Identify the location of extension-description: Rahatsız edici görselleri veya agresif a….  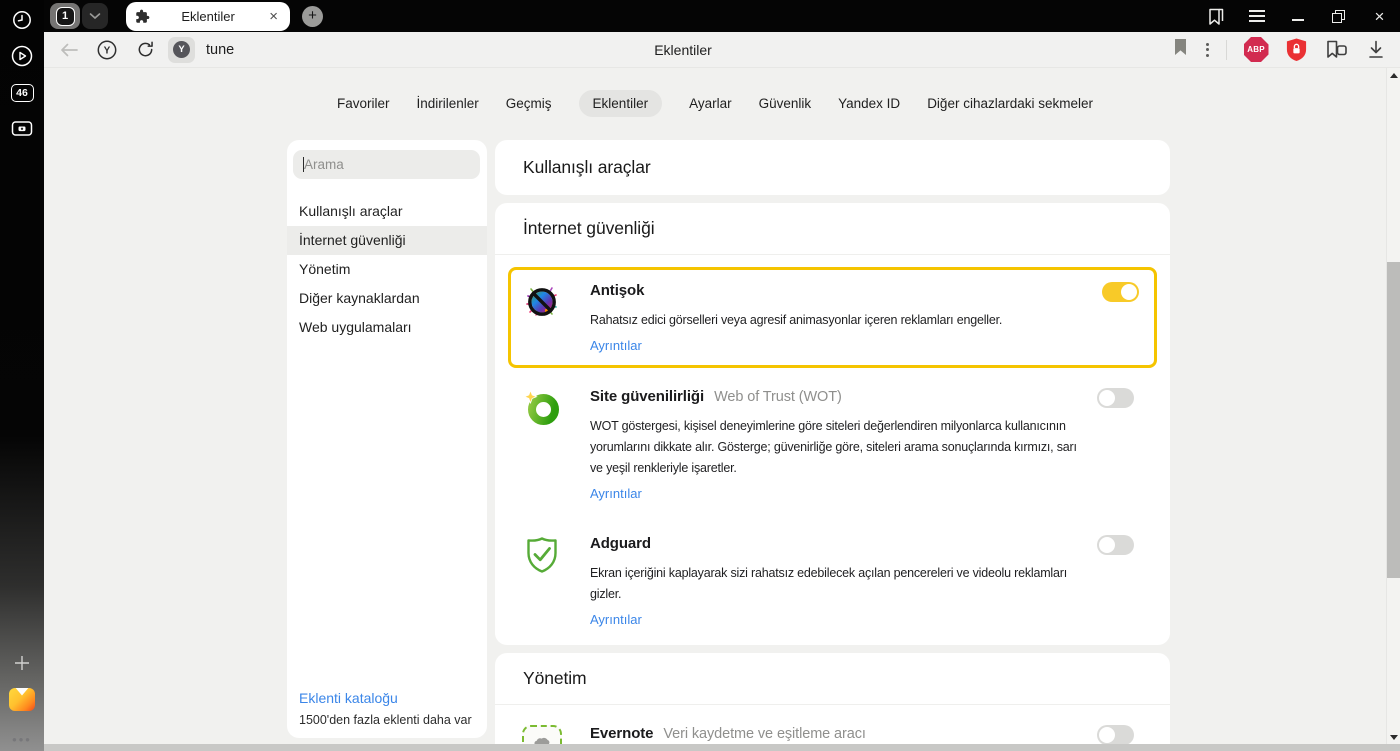
(796, 320).